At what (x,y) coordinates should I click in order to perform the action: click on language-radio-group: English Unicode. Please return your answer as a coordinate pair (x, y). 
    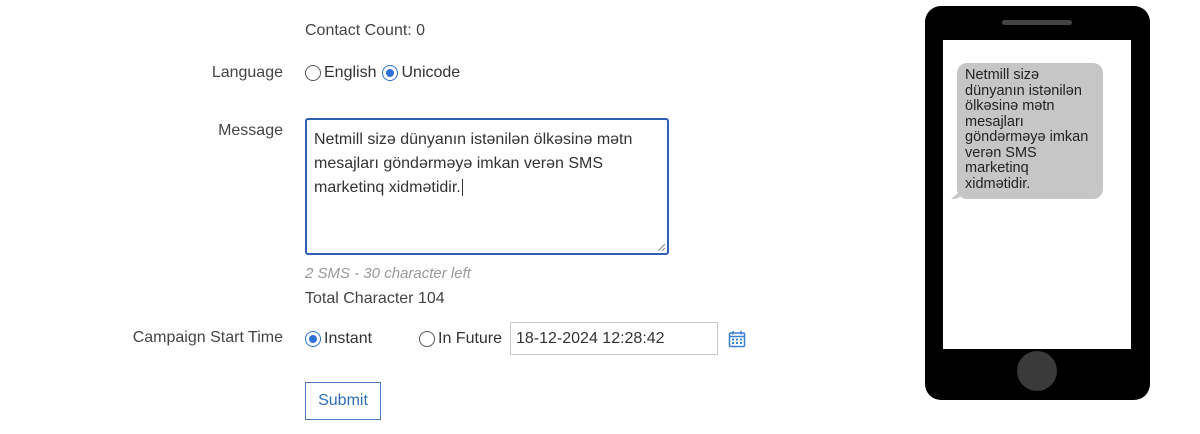
    Looking at the image, I should click on (382, 73).